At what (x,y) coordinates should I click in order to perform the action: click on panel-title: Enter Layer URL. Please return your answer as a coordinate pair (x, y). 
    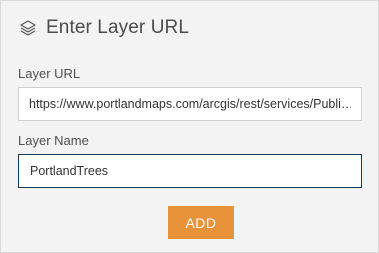
    Looking at the image, I should click on (118, 27).